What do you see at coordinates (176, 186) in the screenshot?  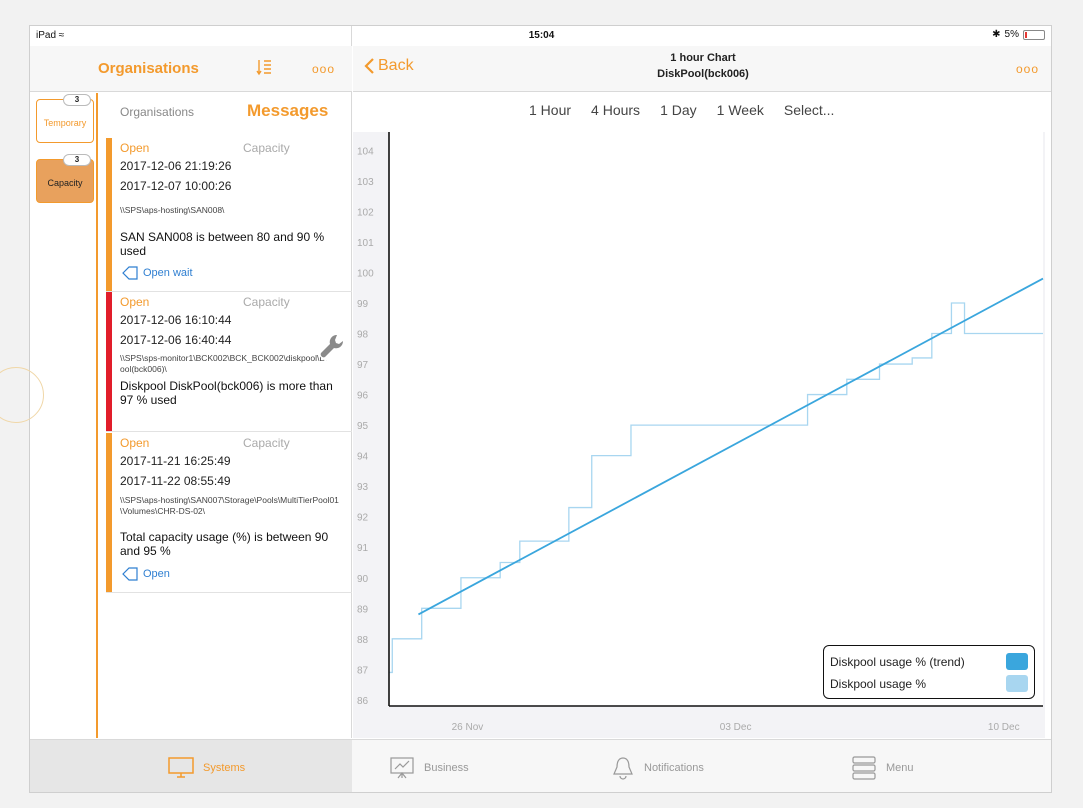 I see `message-end-date: 2017-12-07 10:00:26` at bounding box center [176, 186].